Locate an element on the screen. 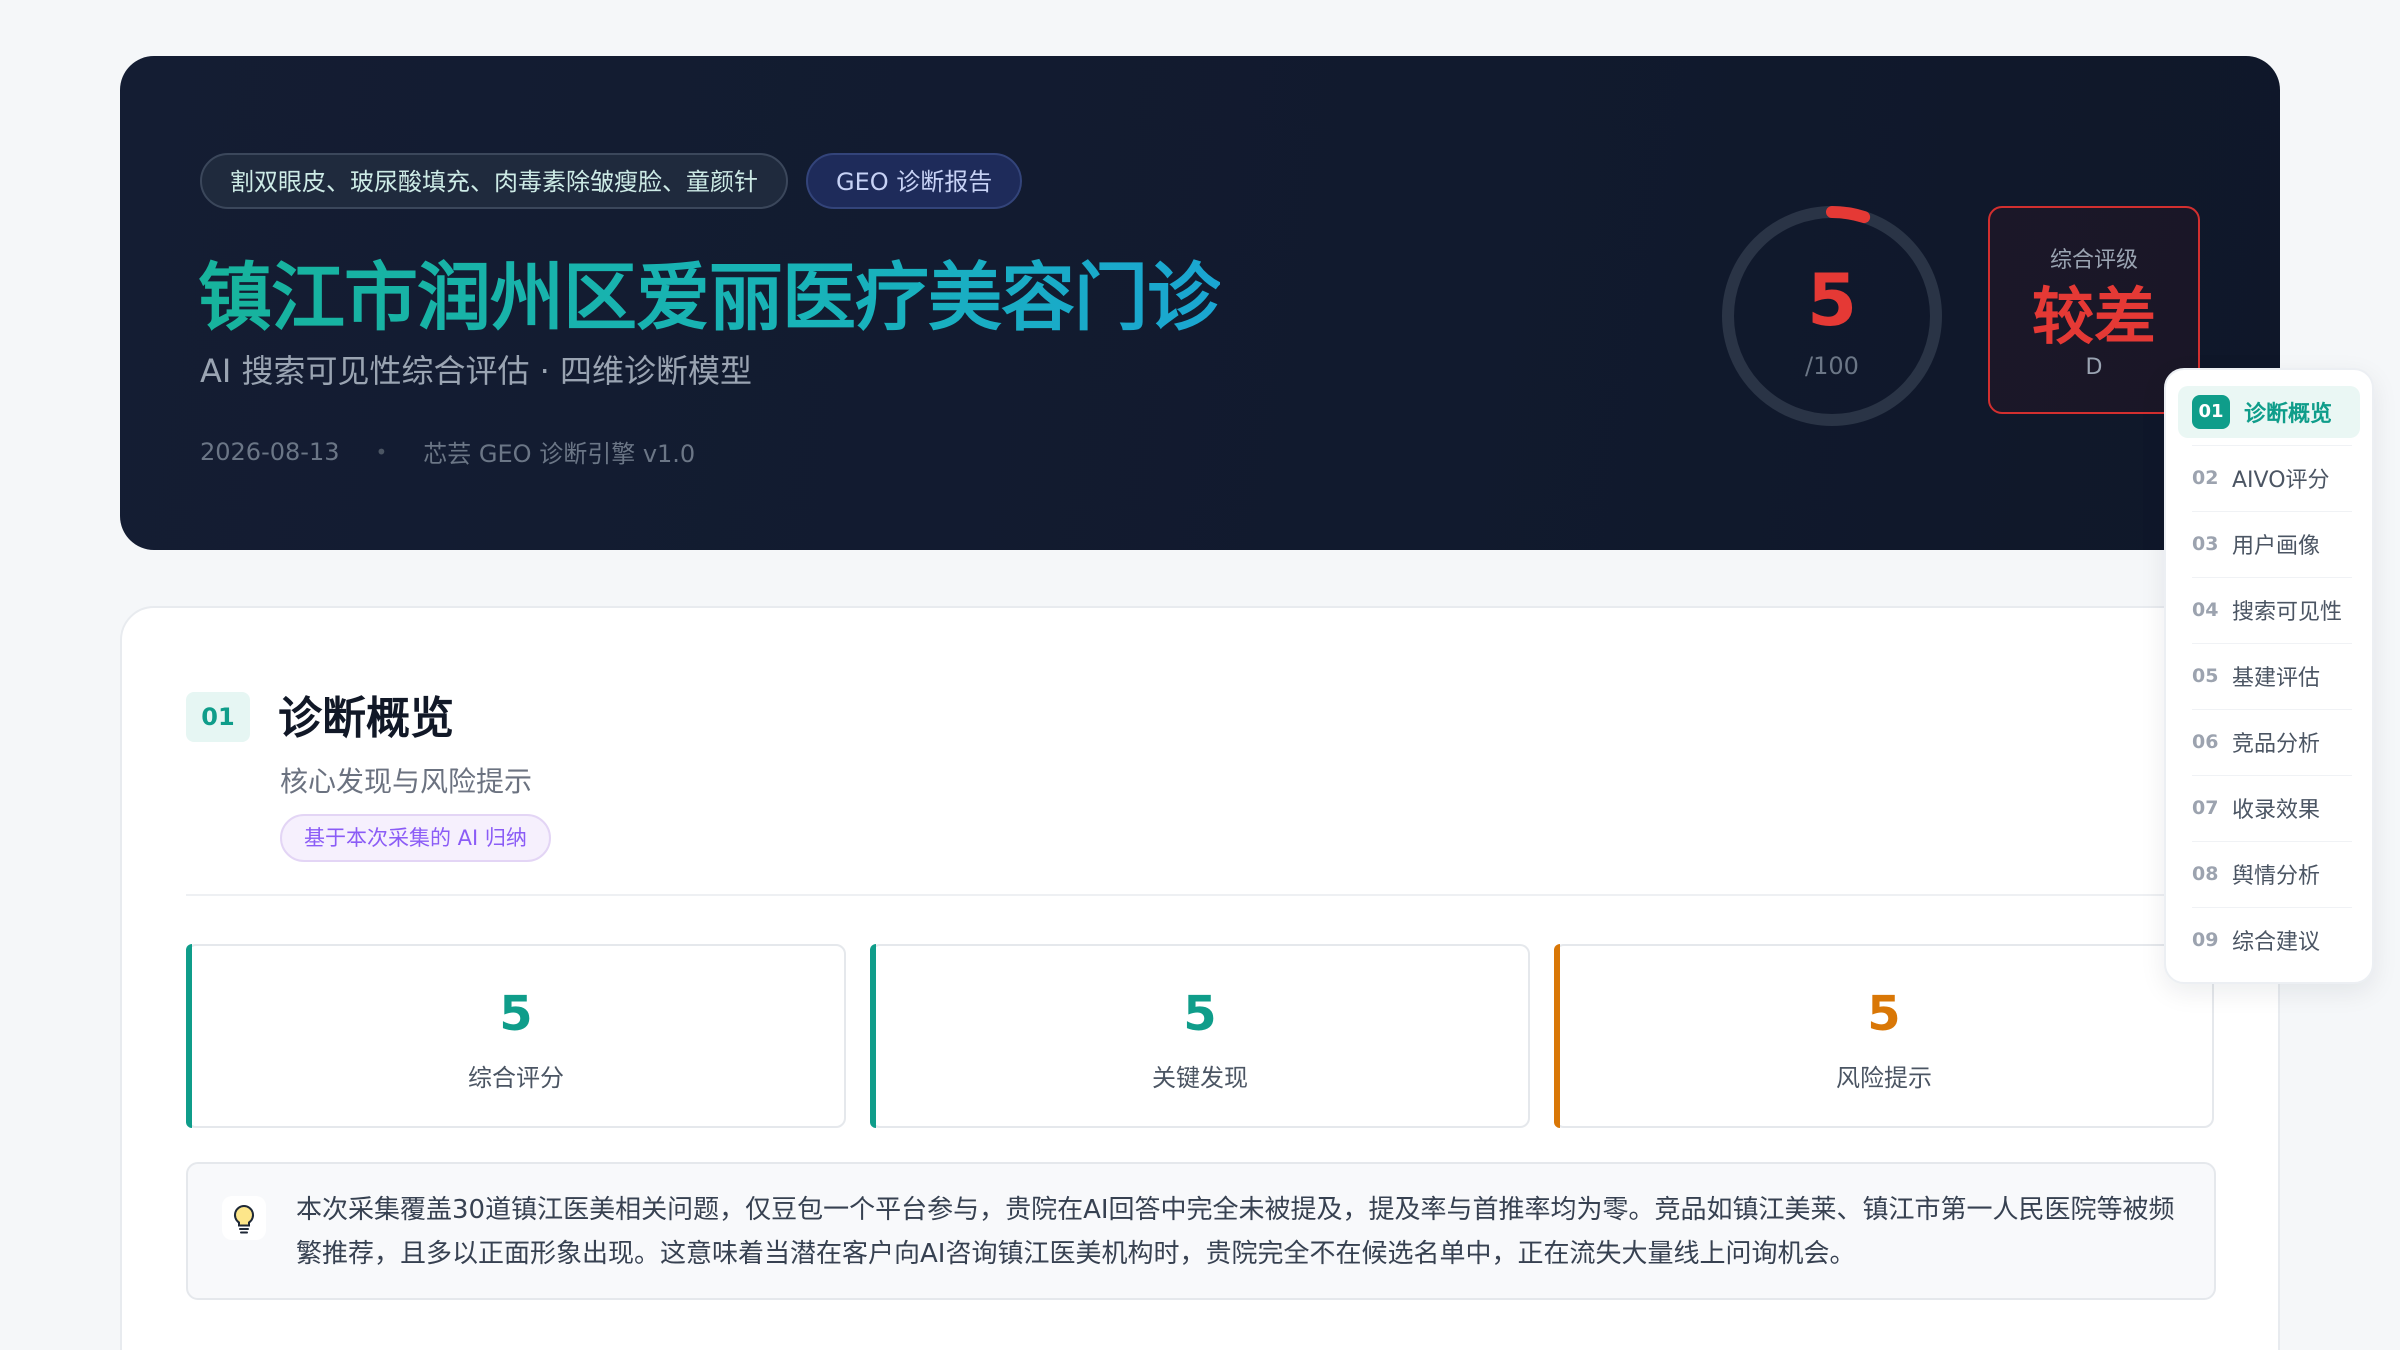 Image resolution: width=2400 pixels, height=1350 pixels. section-divider is located at coordinates (1201, 895).